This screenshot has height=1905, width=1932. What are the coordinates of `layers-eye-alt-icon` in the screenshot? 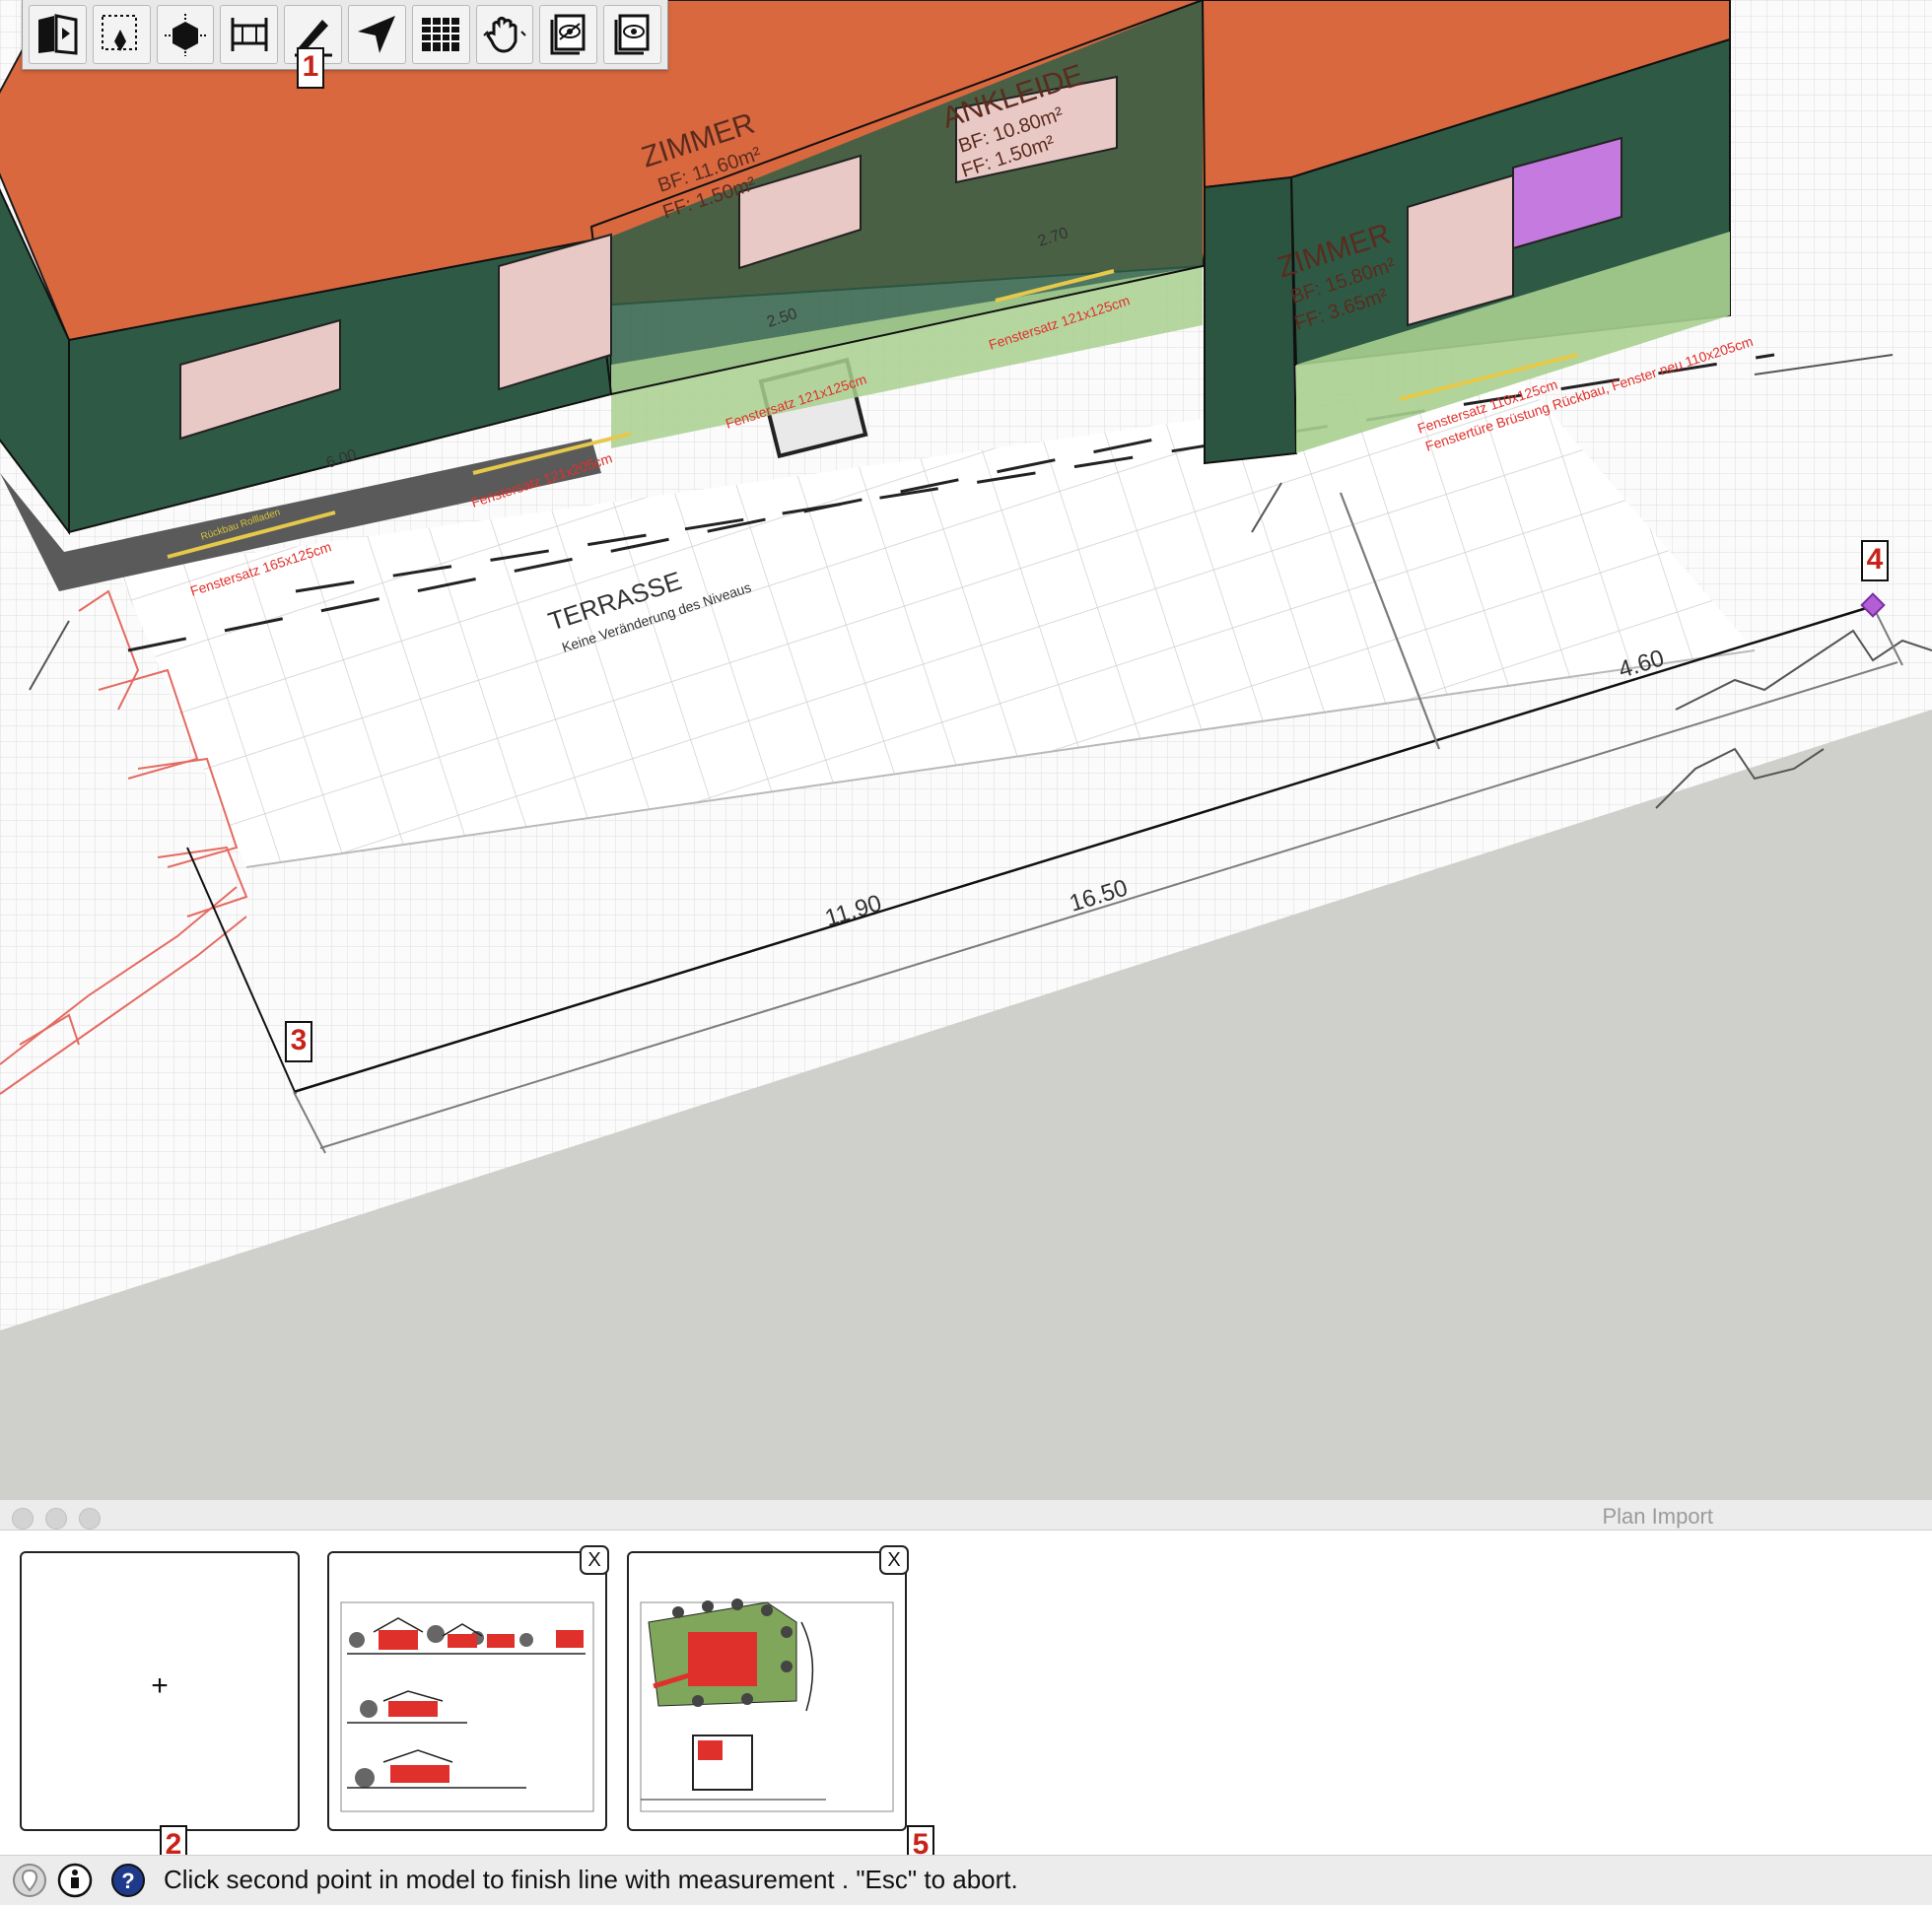 It's located at (632, 34).